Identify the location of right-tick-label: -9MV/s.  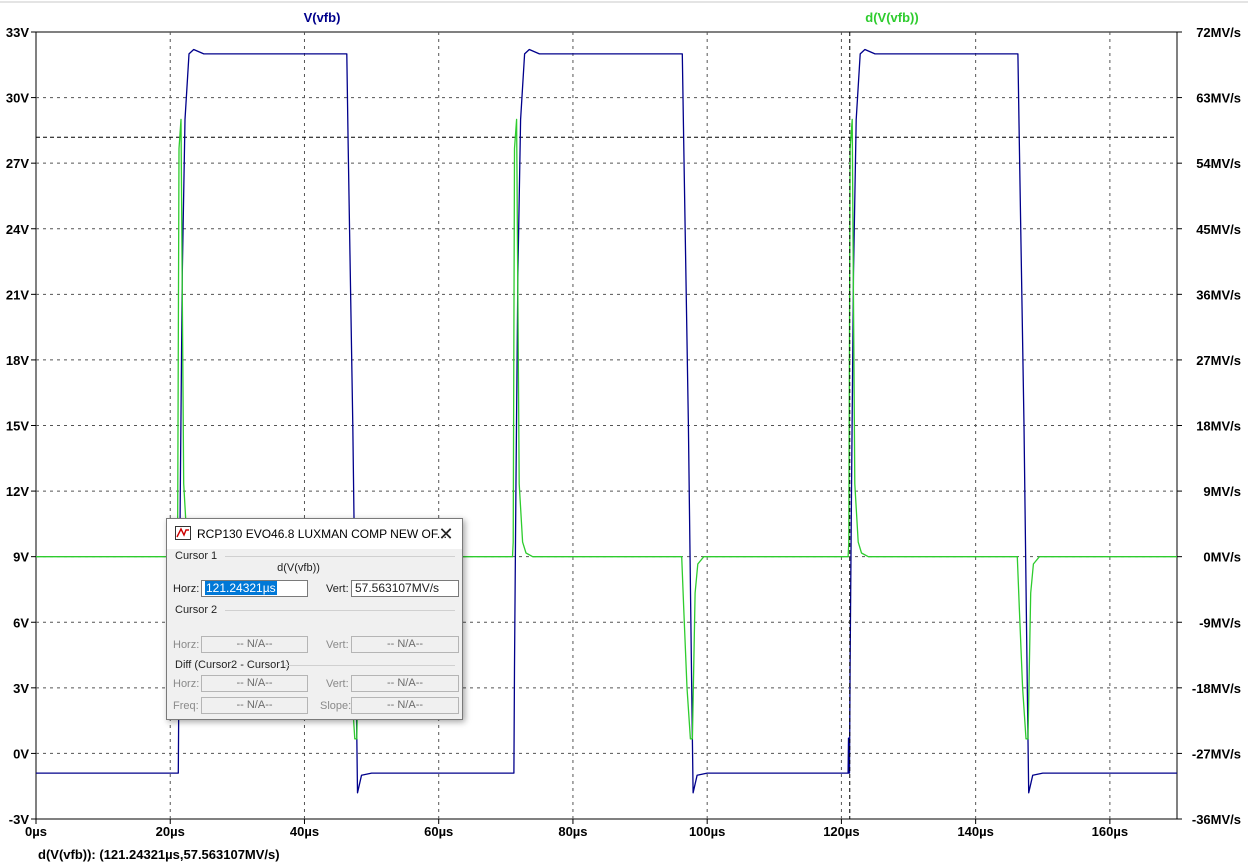
(1220, 622).